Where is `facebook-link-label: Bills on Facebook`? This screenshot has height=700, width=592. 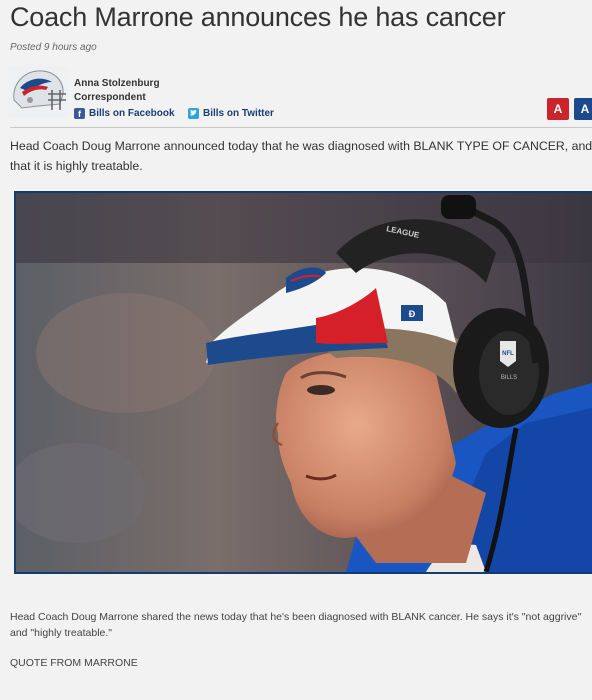
facebook-link-label: Bills on Facebook is located at coordinates (132, 113).